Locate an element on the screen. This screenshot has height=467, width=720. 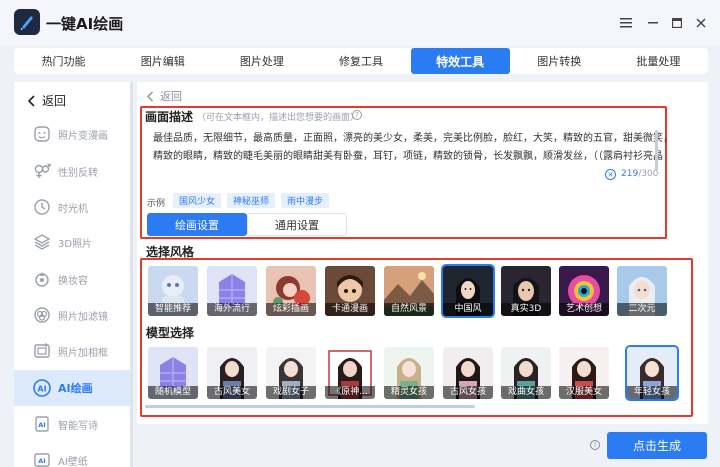
example-chip-walk-in-rain: 雨中漫步 is located at coordinates (305, 200).